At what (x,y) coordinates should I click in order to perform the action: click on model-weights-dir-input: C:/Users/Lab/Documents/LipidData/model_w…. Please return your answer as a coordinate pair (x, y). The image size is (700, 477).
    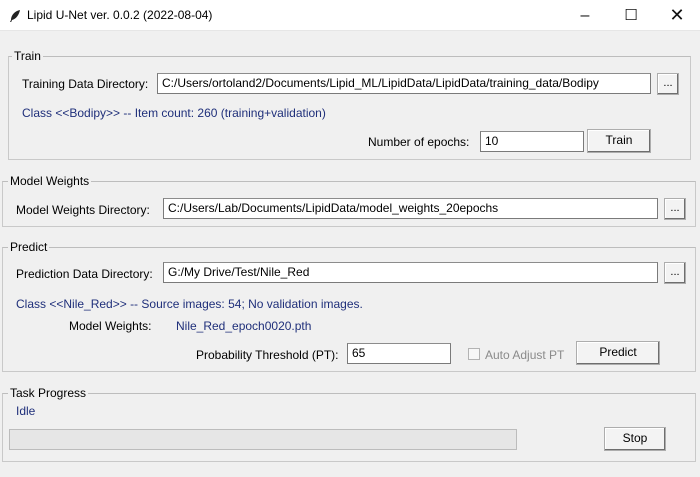
    Looking at the image, I should click on (410, 208).